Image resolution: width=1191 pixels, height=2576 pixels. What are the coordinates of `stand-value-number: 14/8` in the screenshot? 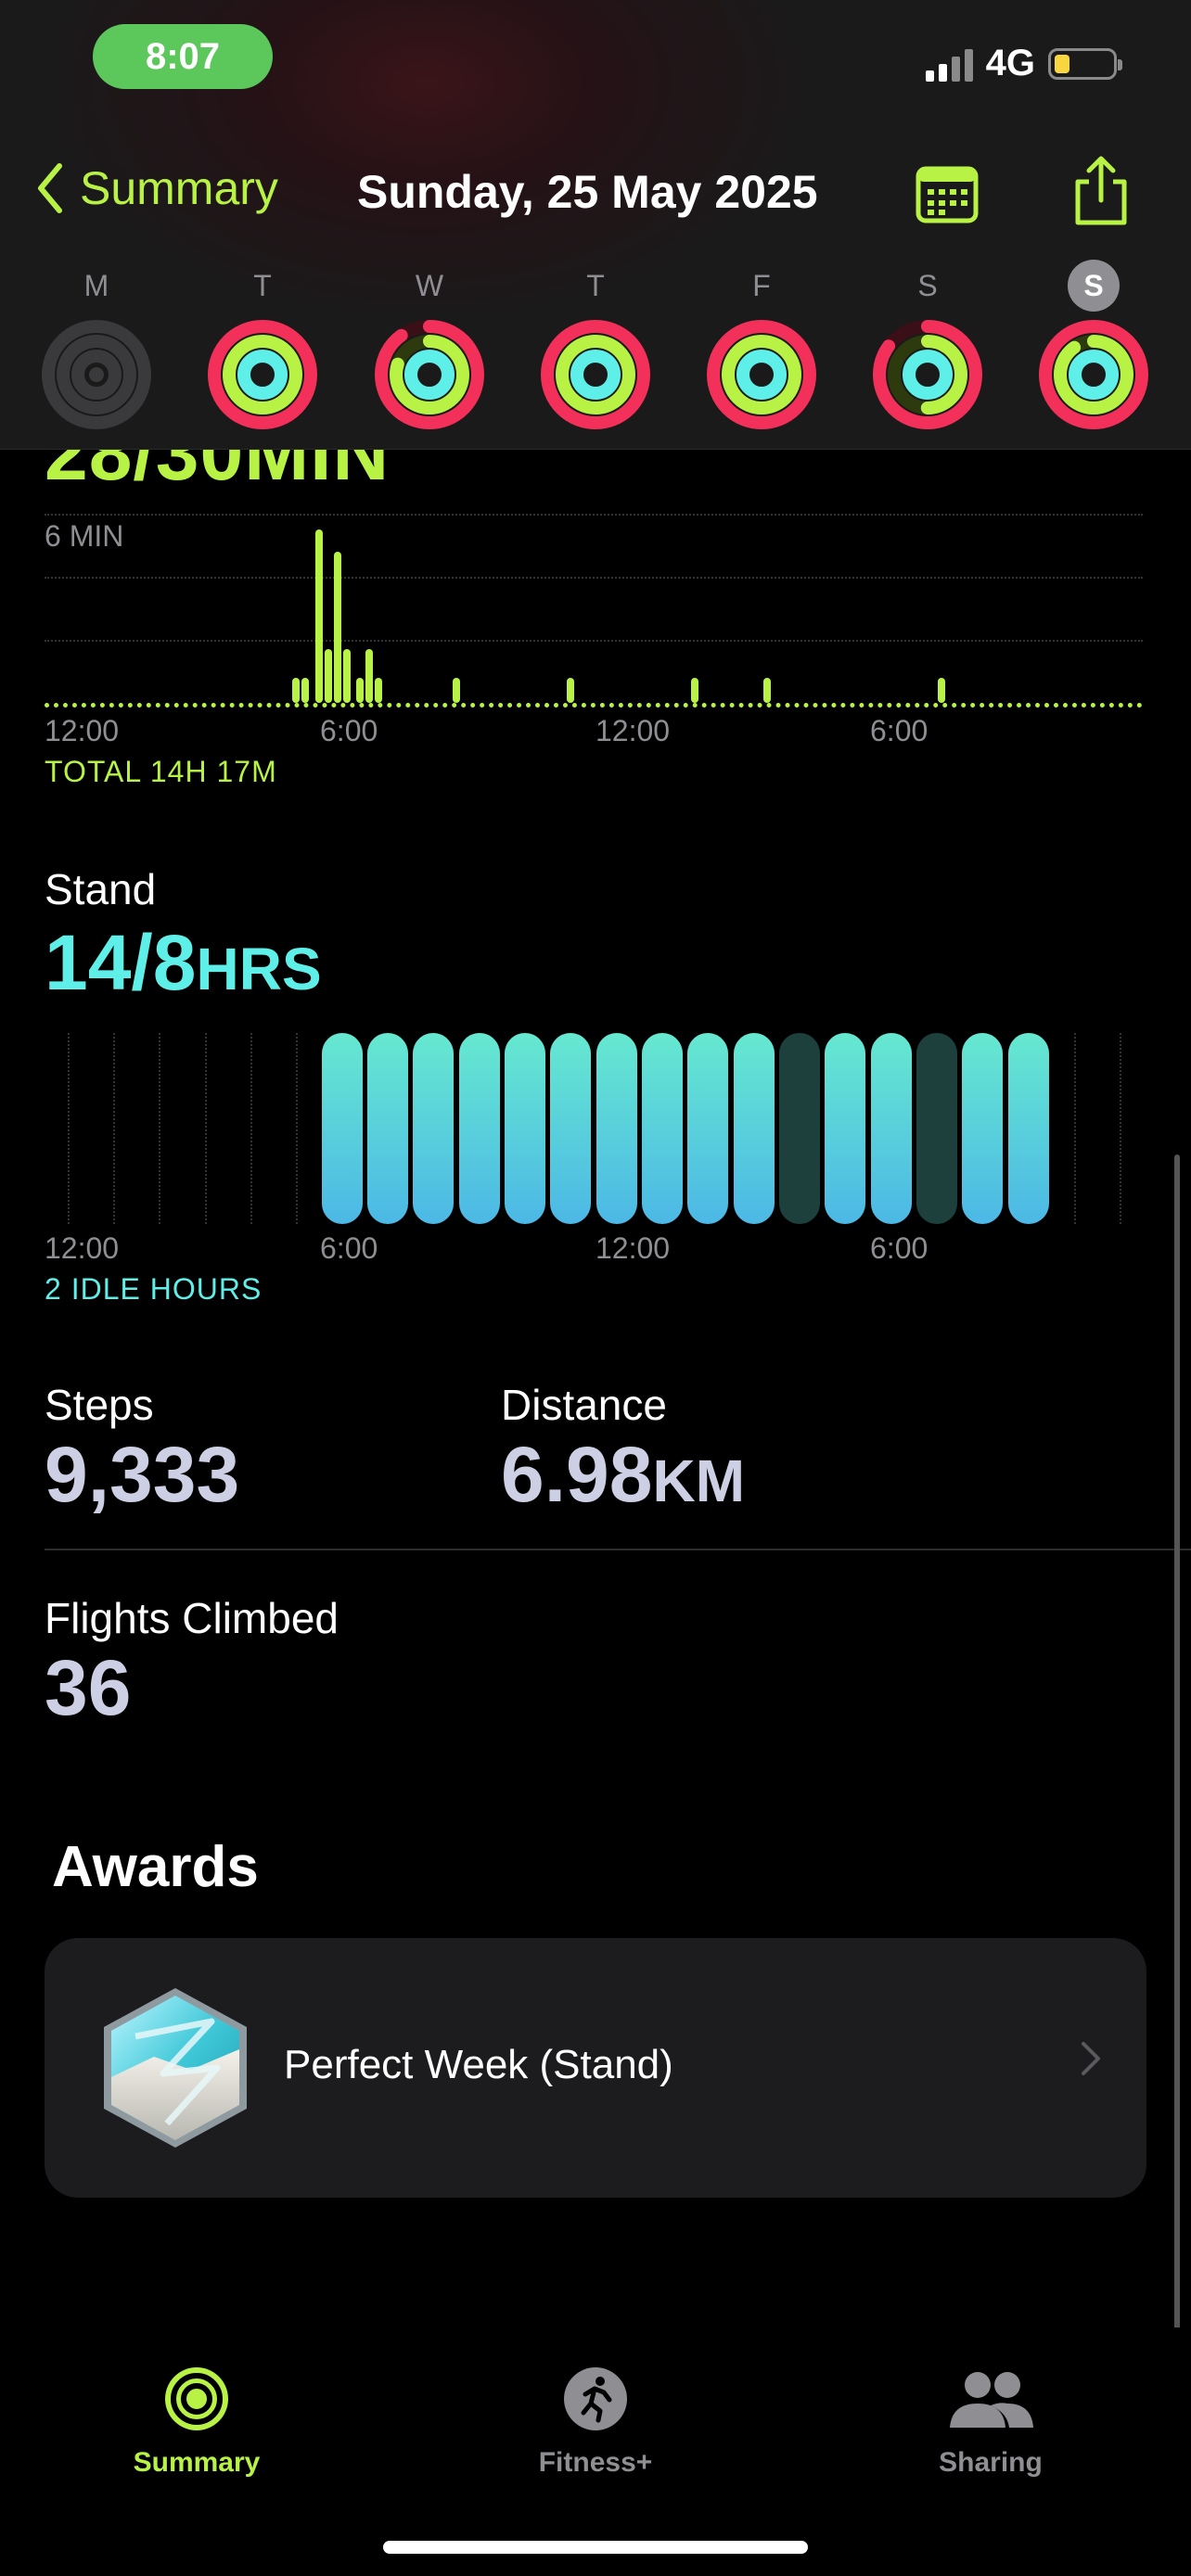 It's located at (121, 963).